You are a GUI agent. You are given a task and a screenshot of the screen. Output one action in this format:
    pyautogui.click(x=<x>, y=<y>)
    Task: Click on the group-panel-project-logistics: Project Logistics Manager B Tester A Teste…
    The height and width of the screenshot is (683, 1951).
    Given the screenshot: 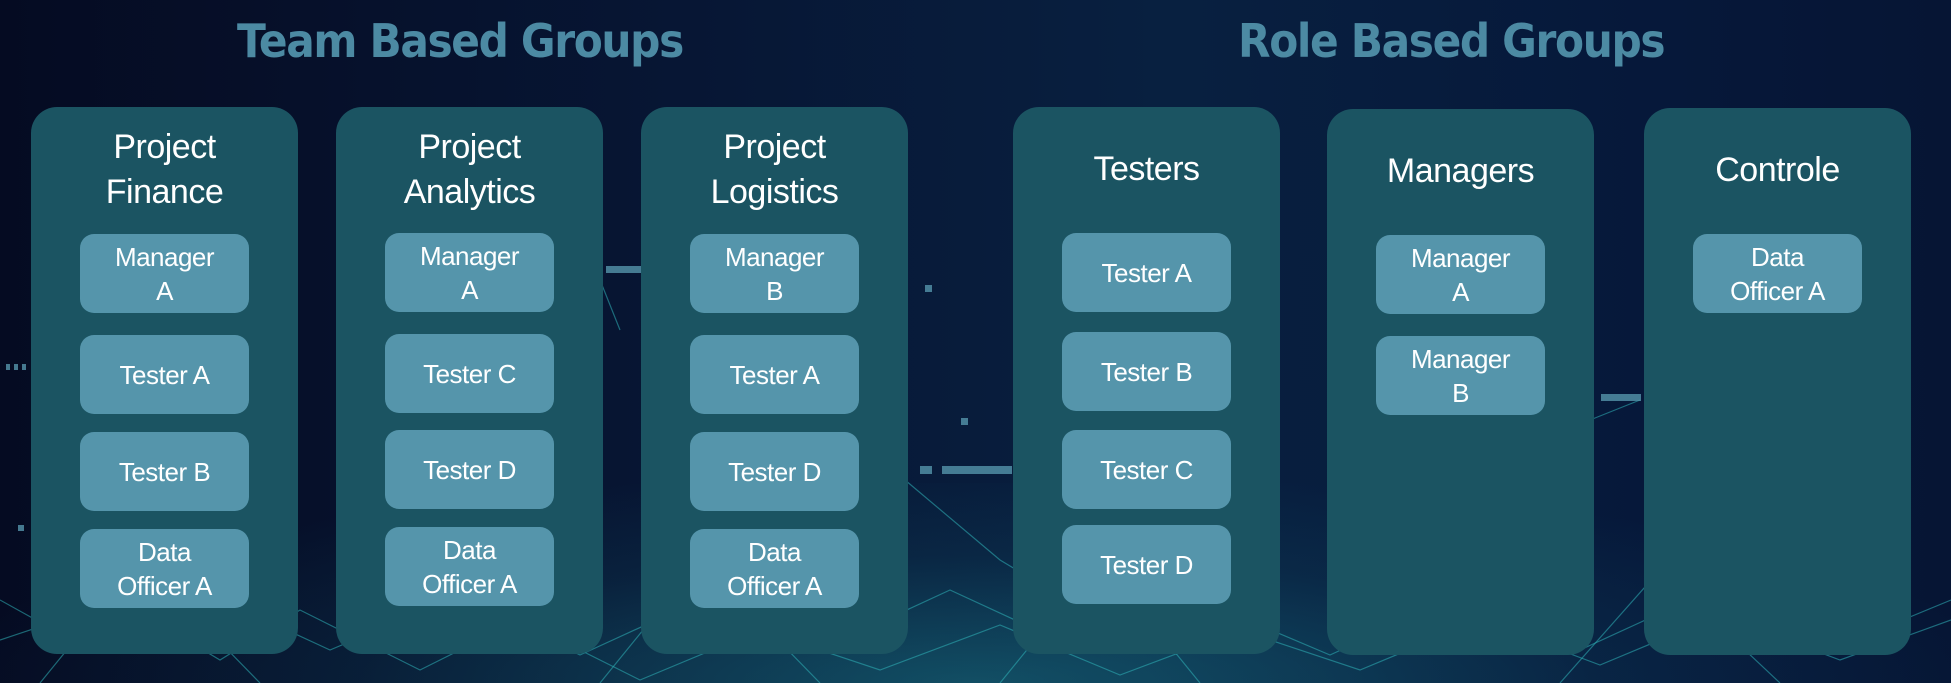 What is the action you would take?
    pyautogui.click(x=774, y=380)
    